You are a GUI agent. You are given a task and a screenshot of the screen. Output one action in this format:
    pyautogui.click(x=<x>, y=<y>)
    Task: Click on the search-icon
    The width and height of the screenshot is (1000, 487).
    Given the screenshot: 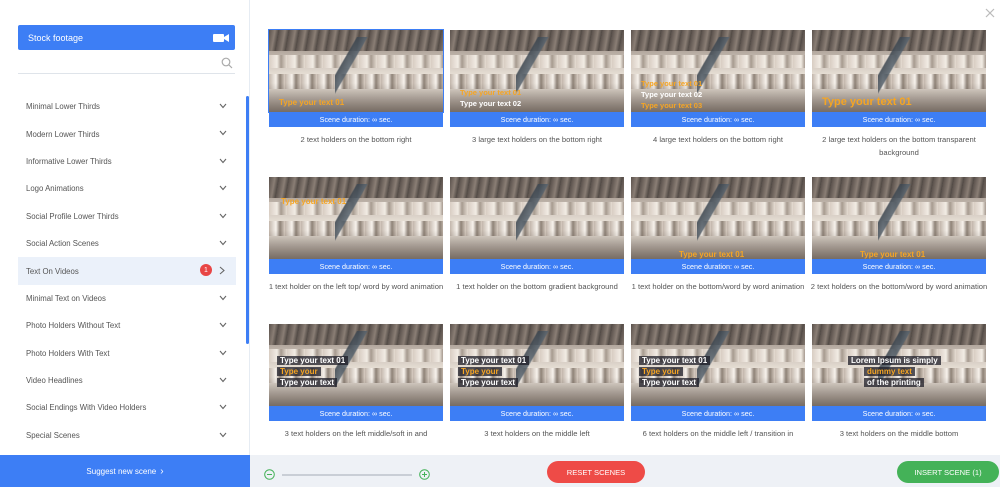 What is the action you would take?
    pyautogui.click(x=227, y=63)
    